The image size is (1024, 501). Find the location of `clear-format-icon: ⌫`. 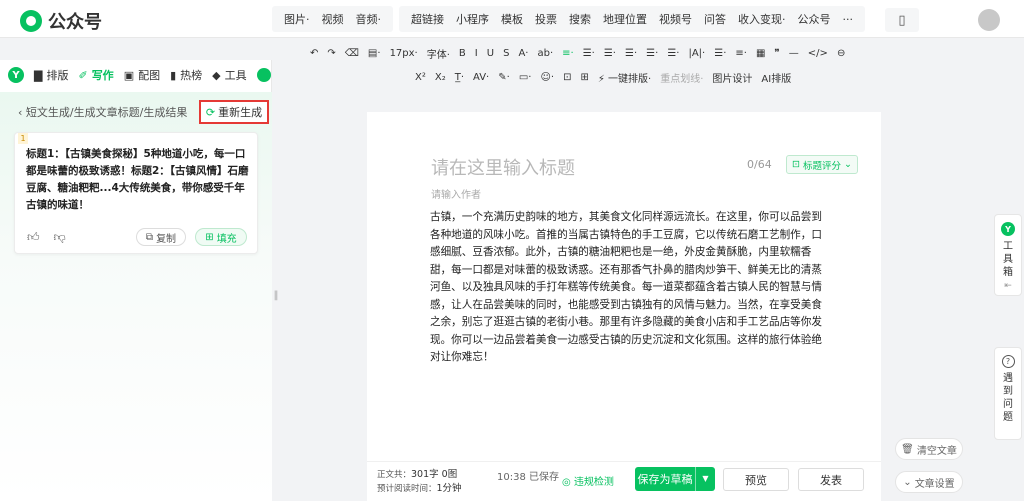

clear-format-icon: ⌫ is located at coordinates (352, 53).